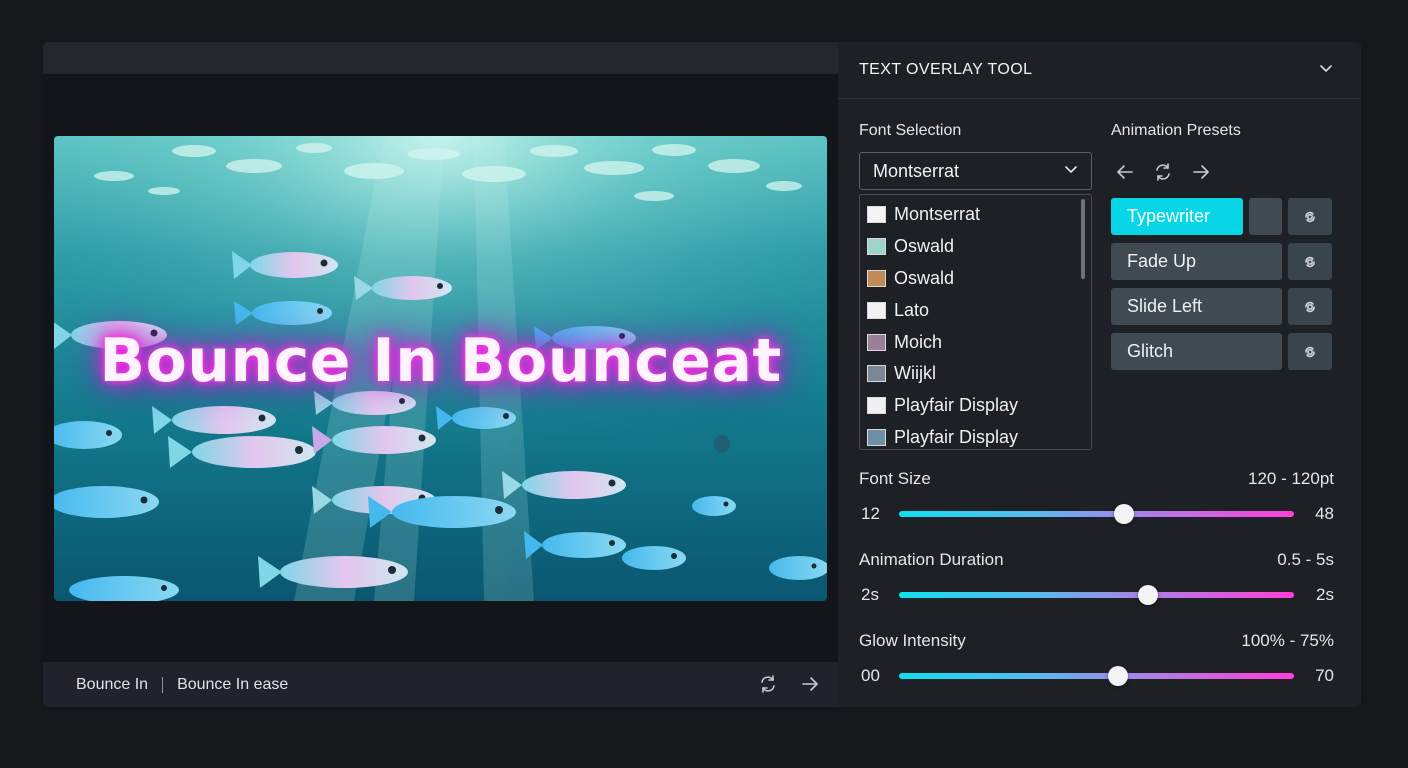 The height and width of the screenshot is (768, 1408). I want to click on font-size-label: Font Size, so click(895, 478).